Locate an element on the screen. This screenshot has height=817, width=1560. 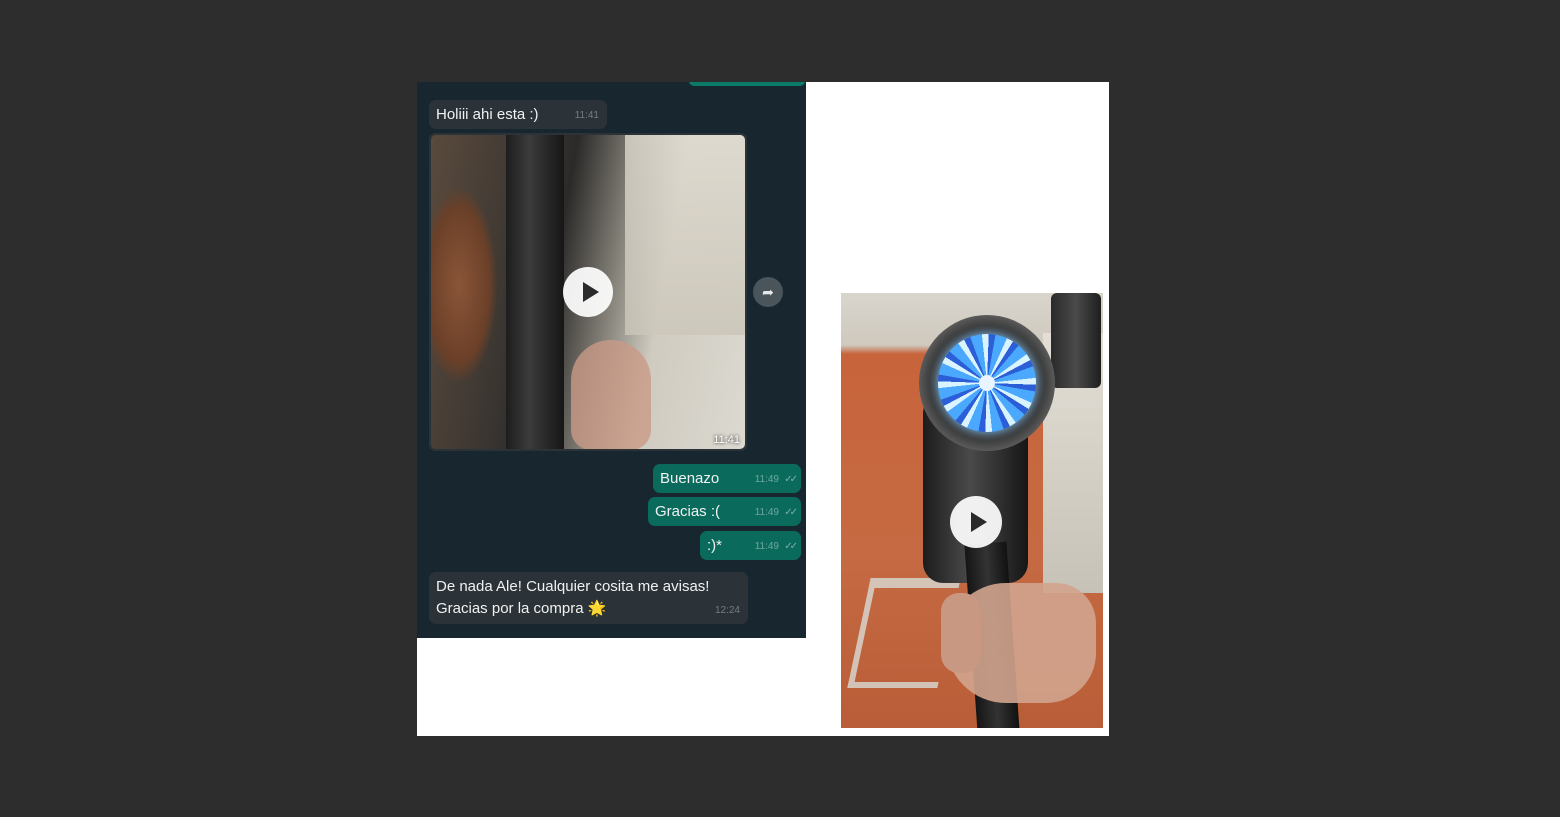
message-bubble-outgoing: Buenazo 11:49 ✓✓ is located at coordinates (727, 478).